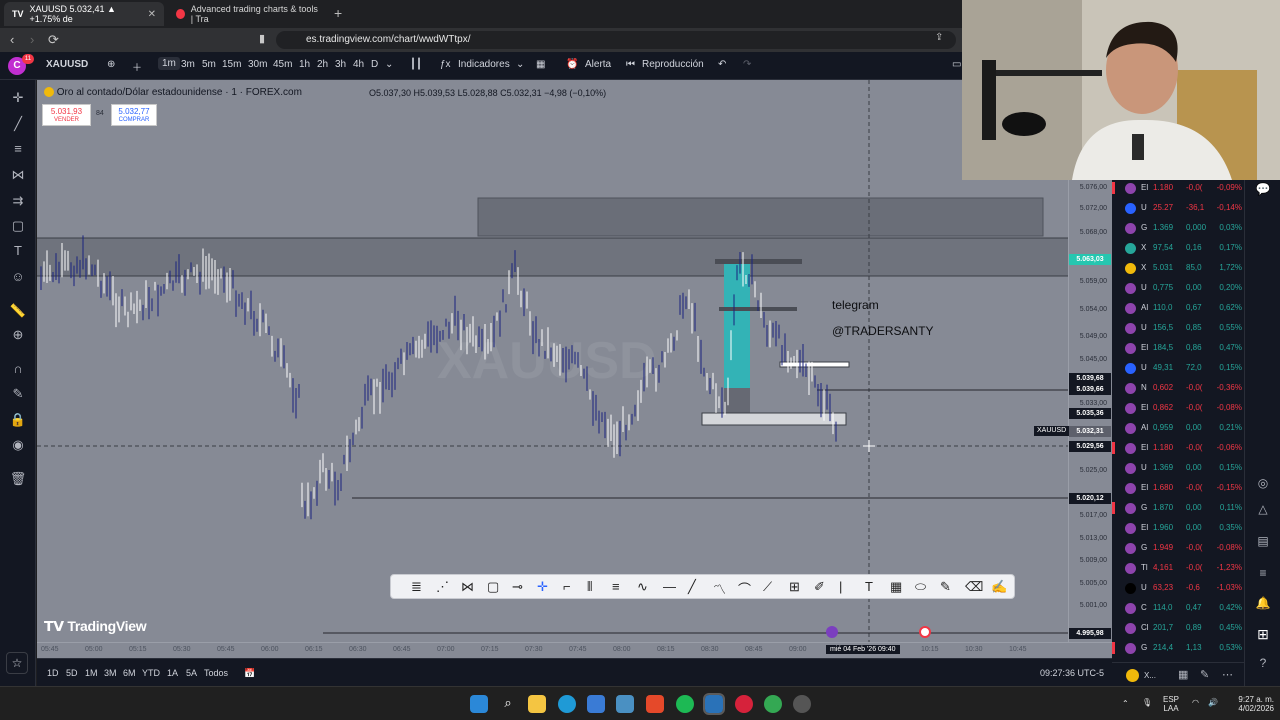 The width and height of the screenshot is (1280, 720). What do you see at coordinates (18, 226) in the screenshot?
I see `shape-icon: ▢` at bounding box center [18, 226].